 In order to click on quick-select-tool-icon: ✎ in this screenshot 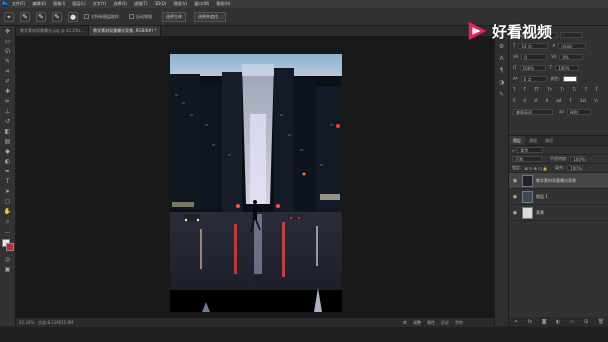, I will do `click(8, 62)`.